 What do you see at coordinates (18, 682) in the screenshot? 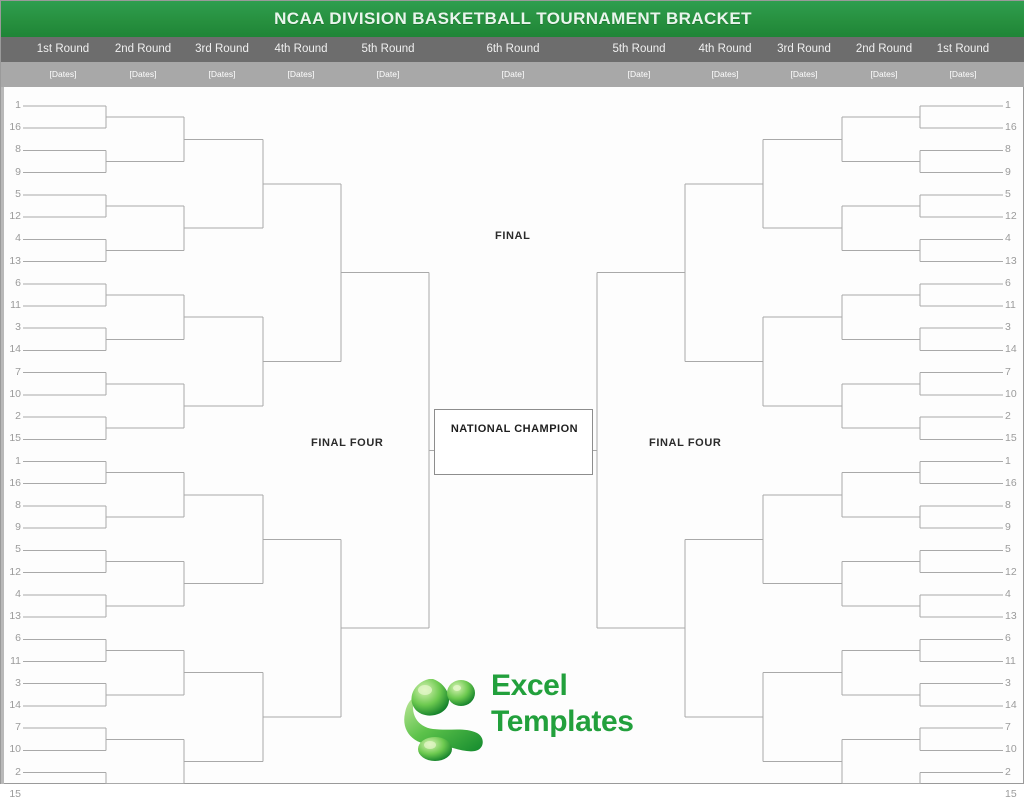
I see `seed-label-left-26: 3` at bounding box center [18, 682].